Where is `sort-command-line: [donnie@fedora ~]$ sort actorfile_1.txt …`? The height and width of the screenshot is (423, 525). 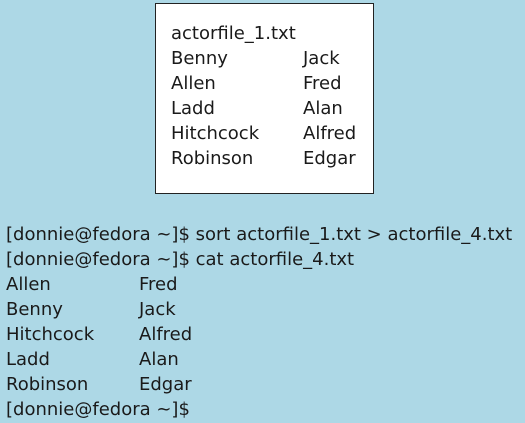
sort-command-line: [donnie@fedora ~]$ sort actorfile_1.txt … is located at coordinates (259, 234).